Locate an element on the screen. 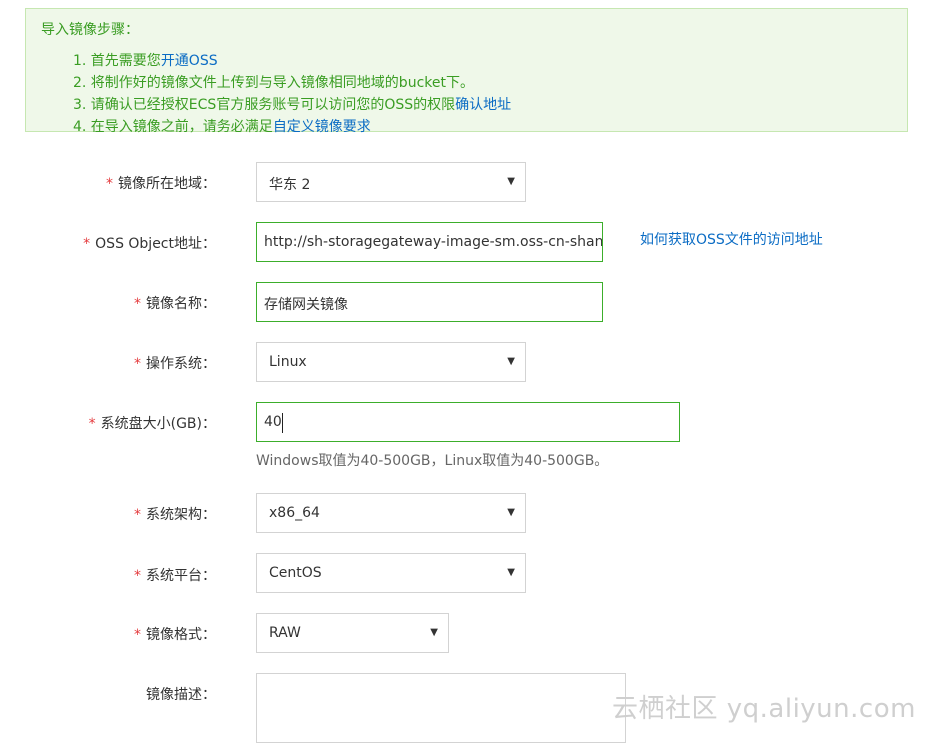 Image resolution: width=930 pixels, height=743 pixels. image-name-label-text: 镜像名称： is located at coordinates (181, 304).